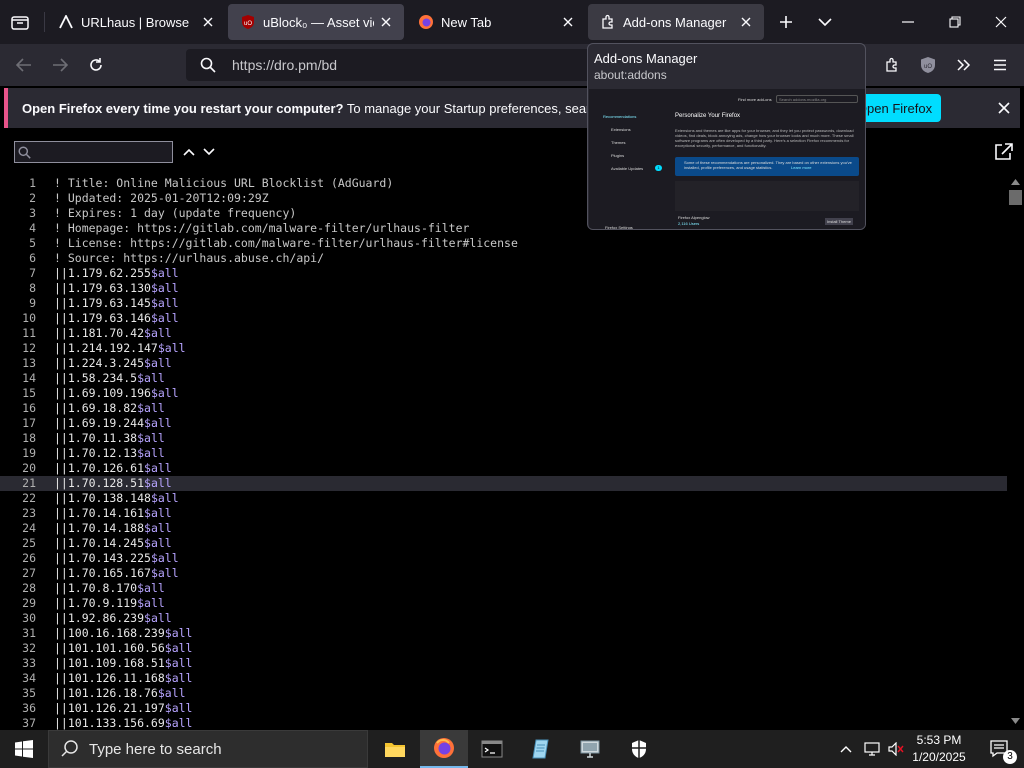  What do you see at coordinates (503, 543) in the screenshot?
I see `code-line: 25 ||1.70.14.245$all` at bounding box center [503, 543].